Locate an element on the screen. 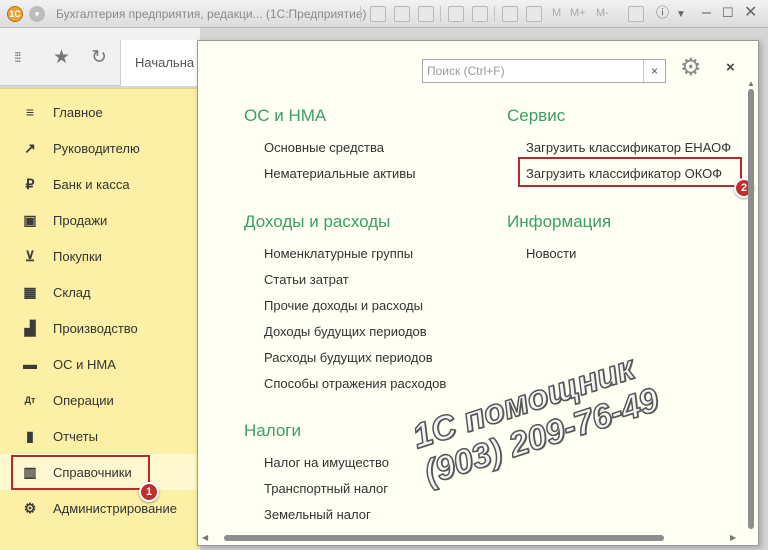 The height and width of the screenshot is (550, 768). memory-plus-button: M+ is located at coordinates (578, 13).